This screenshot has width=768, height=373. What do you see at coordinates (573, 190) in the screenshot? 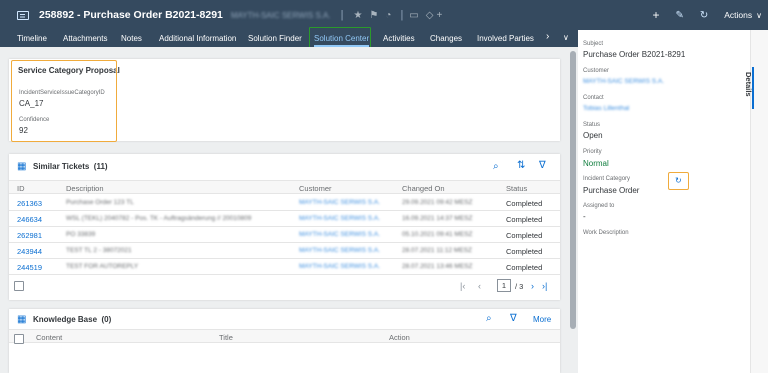
I see `scrollbar-thumb` at bounding box center [573, 190].